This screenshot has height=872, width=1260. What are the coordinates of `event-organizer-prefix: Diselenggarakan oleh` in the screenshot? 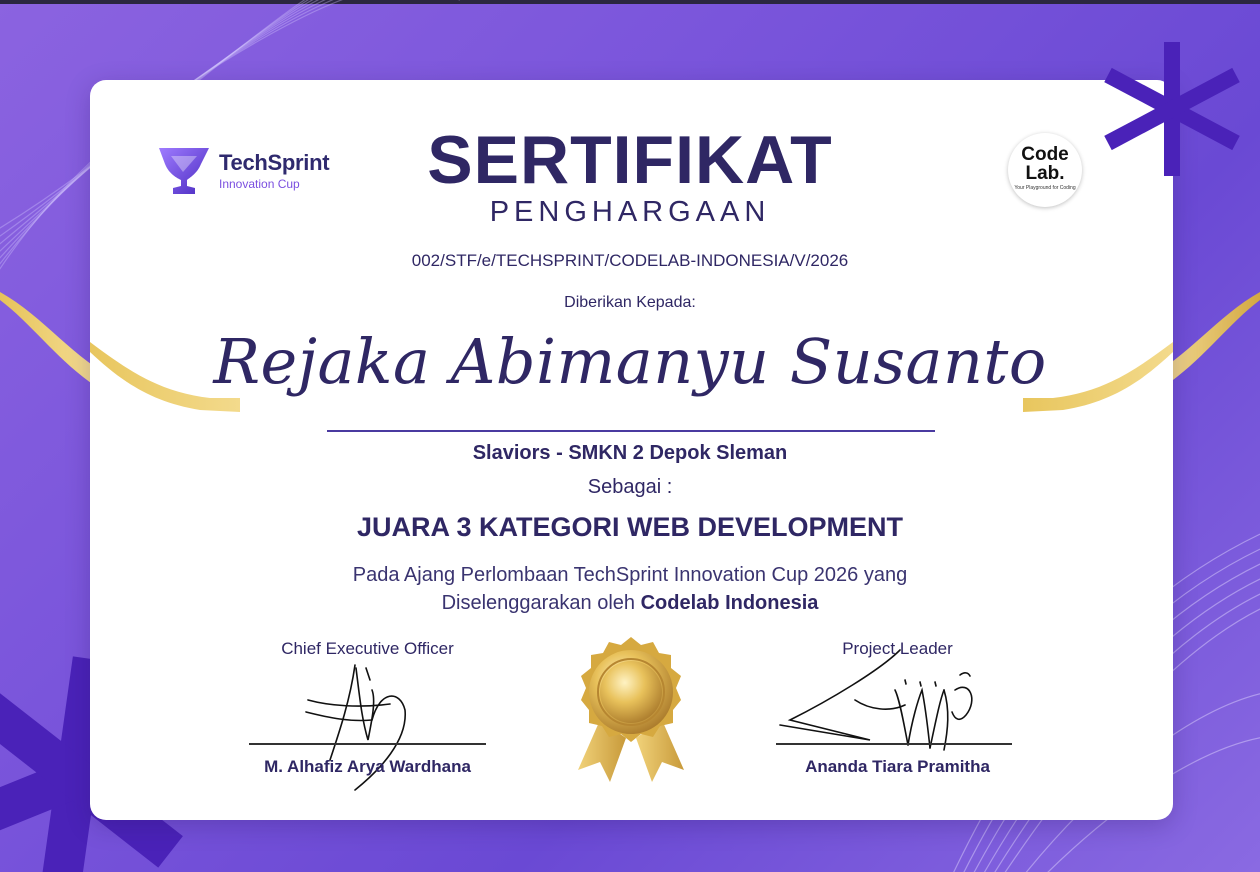 It's located at (538, 603).